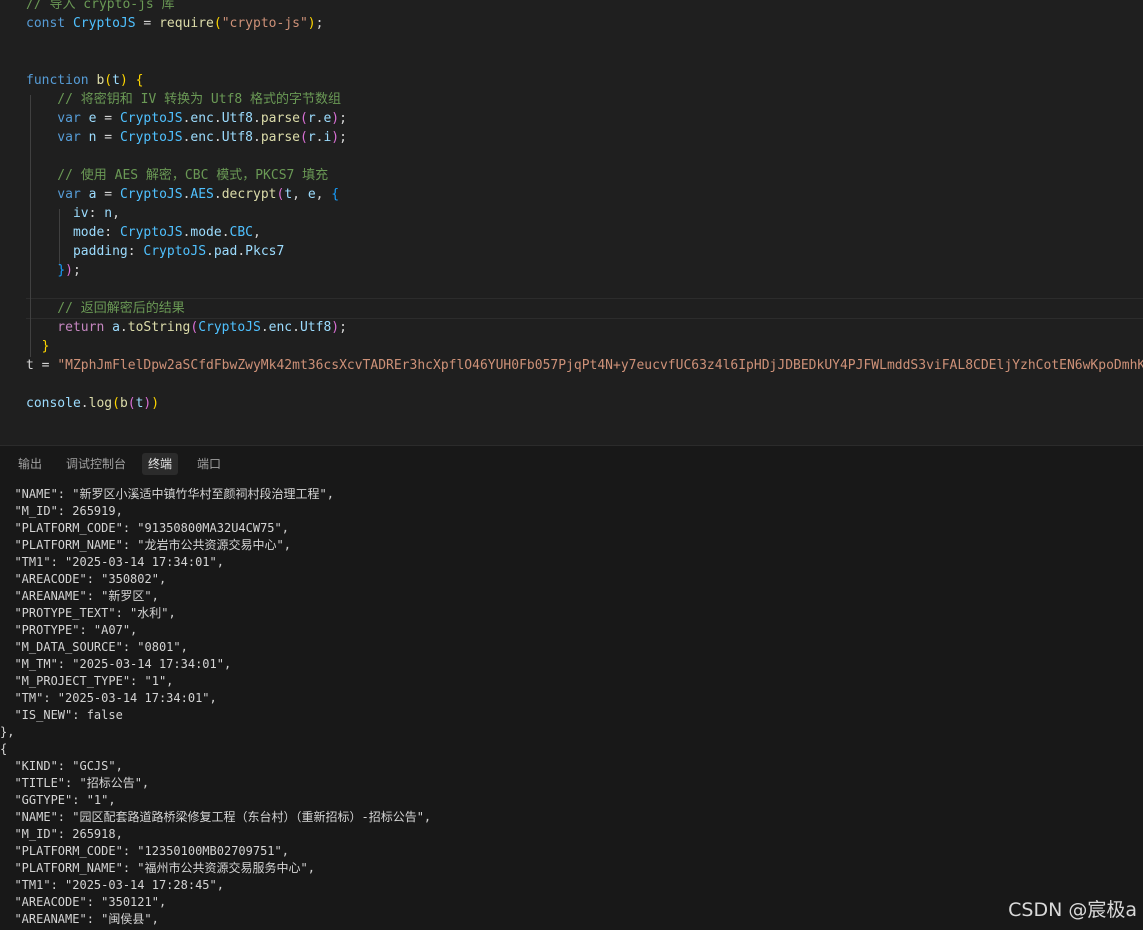  I want to click on tab-debug-console: 调试控制台, so click(96, 464).